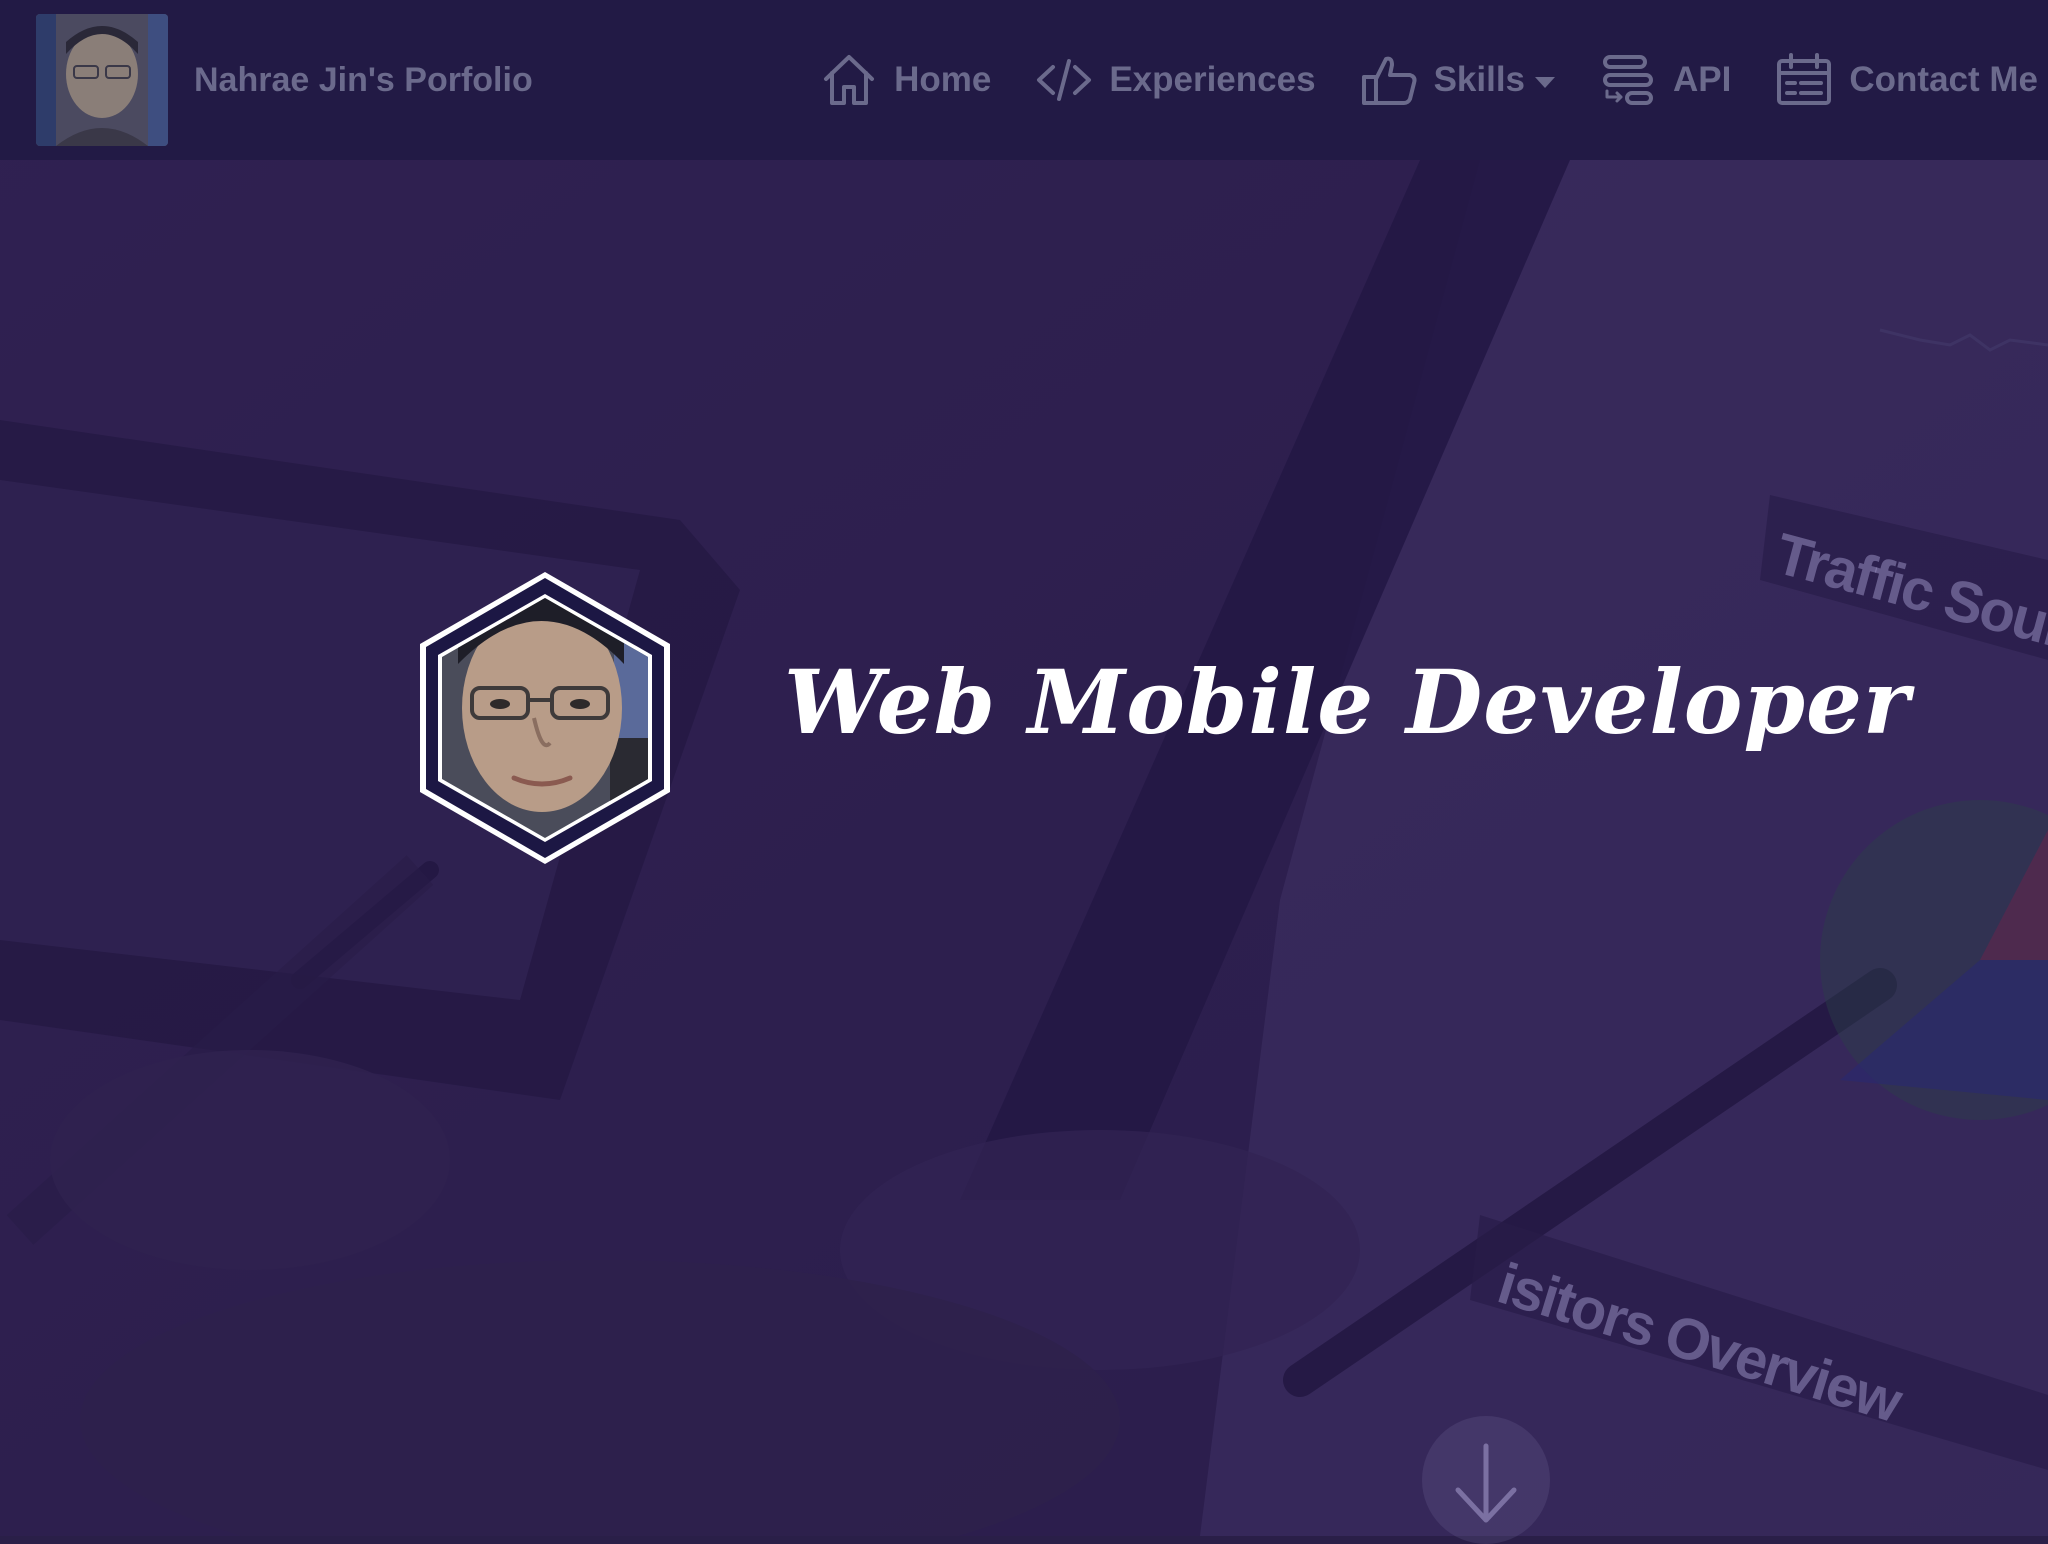  I want to click on nav-item-api-label: API, so click(1702, 79).